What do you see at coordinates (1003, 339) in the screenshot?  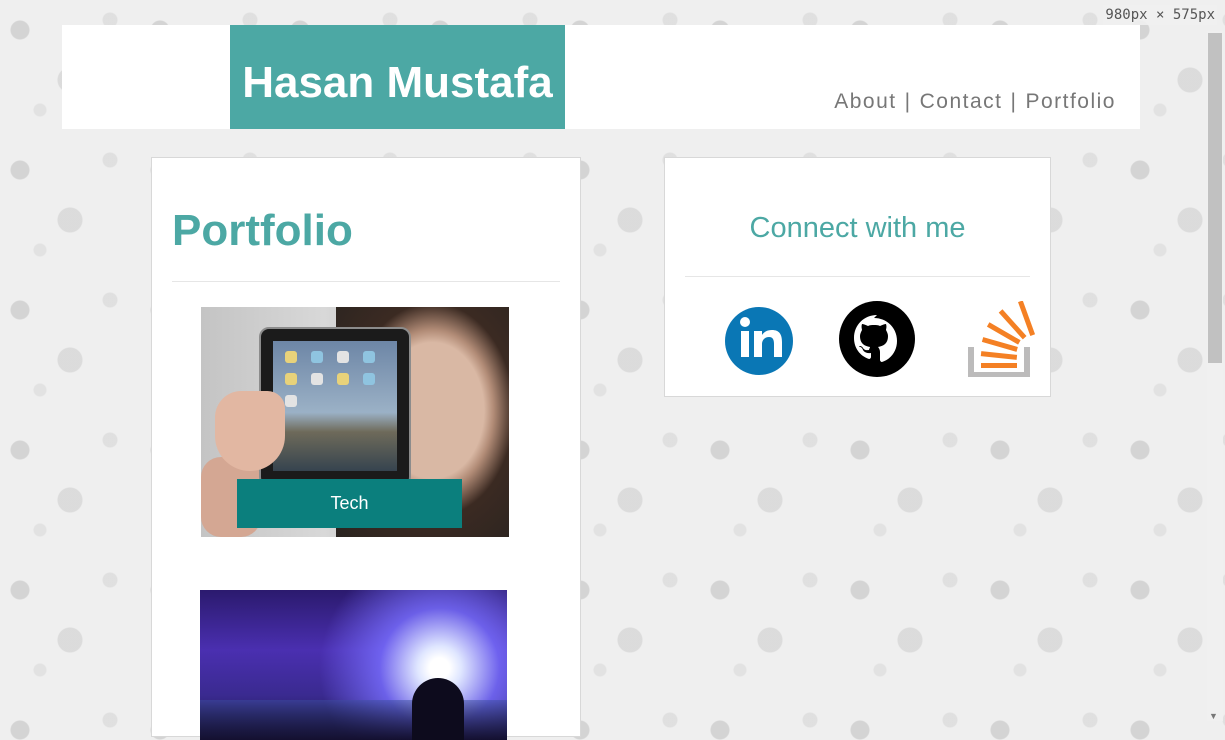 I see `stackoverflow-icon` at bounding box center [1003, 339].